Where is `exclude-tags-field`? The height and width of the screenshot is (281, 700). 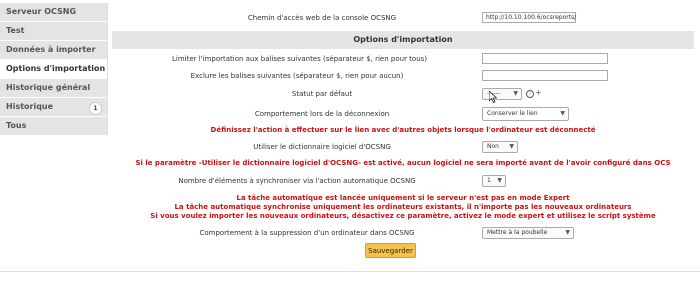 exclude-tags-field is located at coordinates (545, 75).